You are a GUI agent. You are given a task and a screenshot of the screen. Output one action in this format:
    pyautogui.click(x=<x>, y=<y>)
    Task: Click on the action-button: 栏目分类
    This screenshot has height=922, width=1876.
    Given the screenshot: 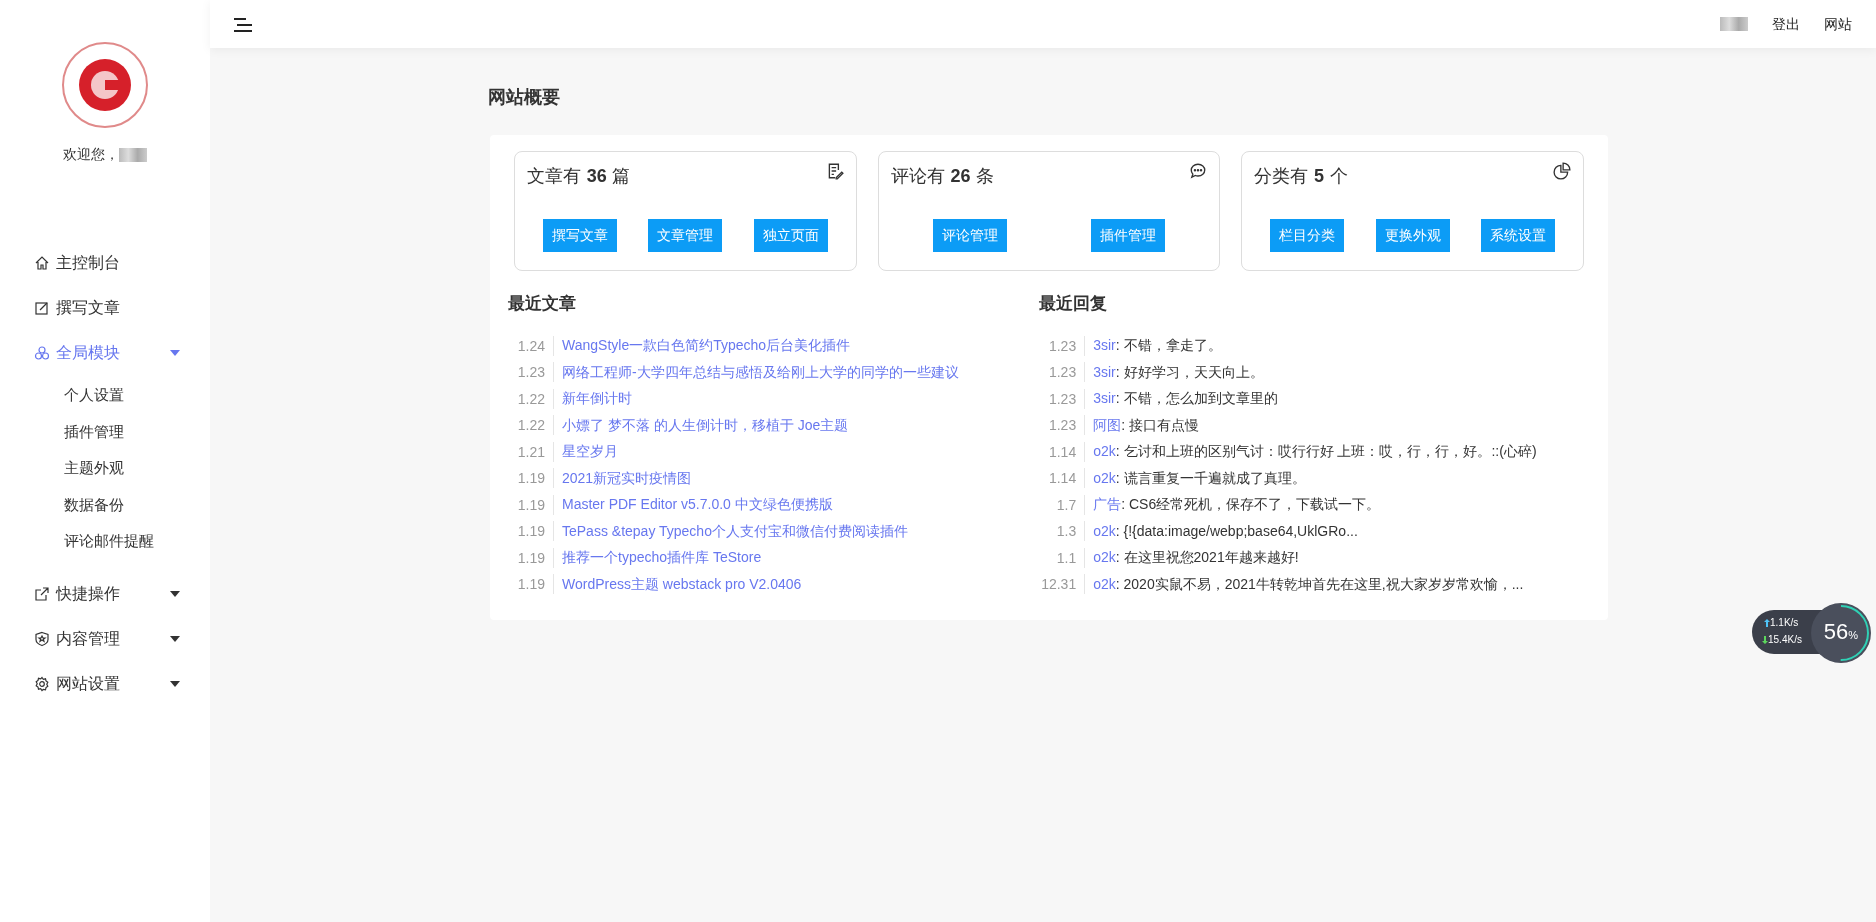 What is the action you would take?
    pyautogui.click(x=1307, y=235)
    